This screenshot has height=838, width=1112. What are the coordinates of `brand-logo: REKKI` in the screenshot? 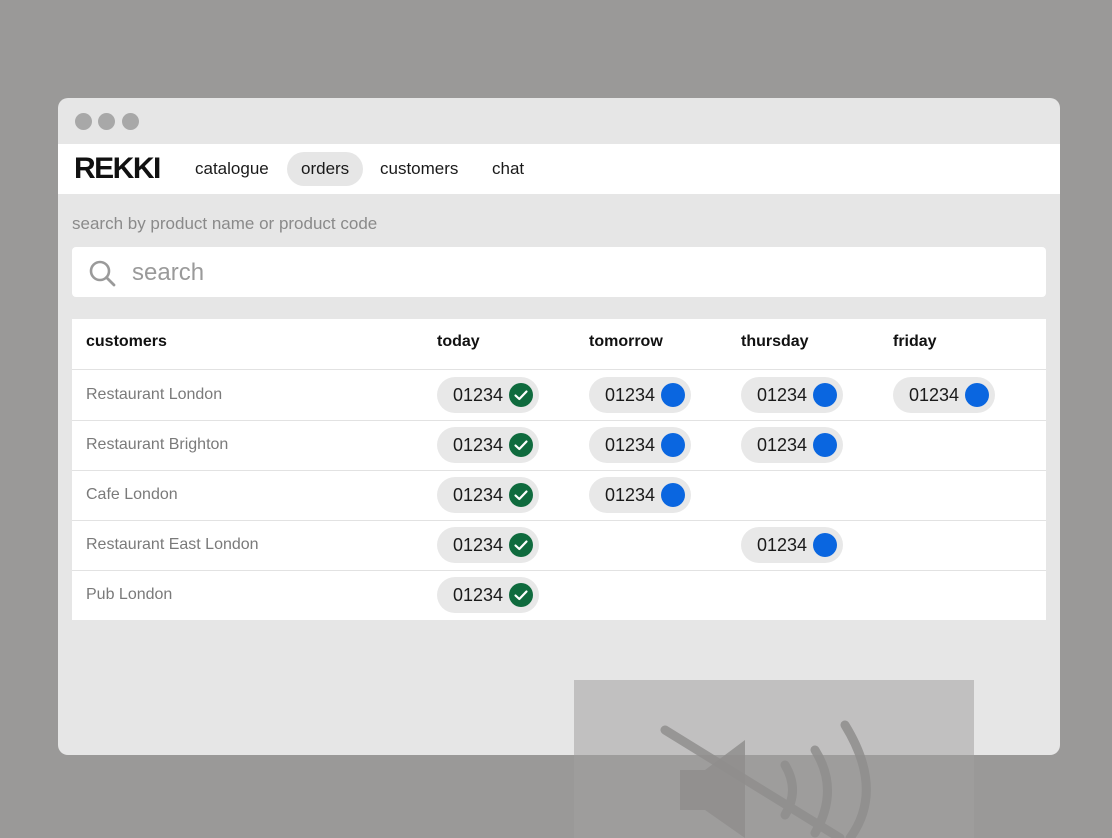 It's located at (117, 168).